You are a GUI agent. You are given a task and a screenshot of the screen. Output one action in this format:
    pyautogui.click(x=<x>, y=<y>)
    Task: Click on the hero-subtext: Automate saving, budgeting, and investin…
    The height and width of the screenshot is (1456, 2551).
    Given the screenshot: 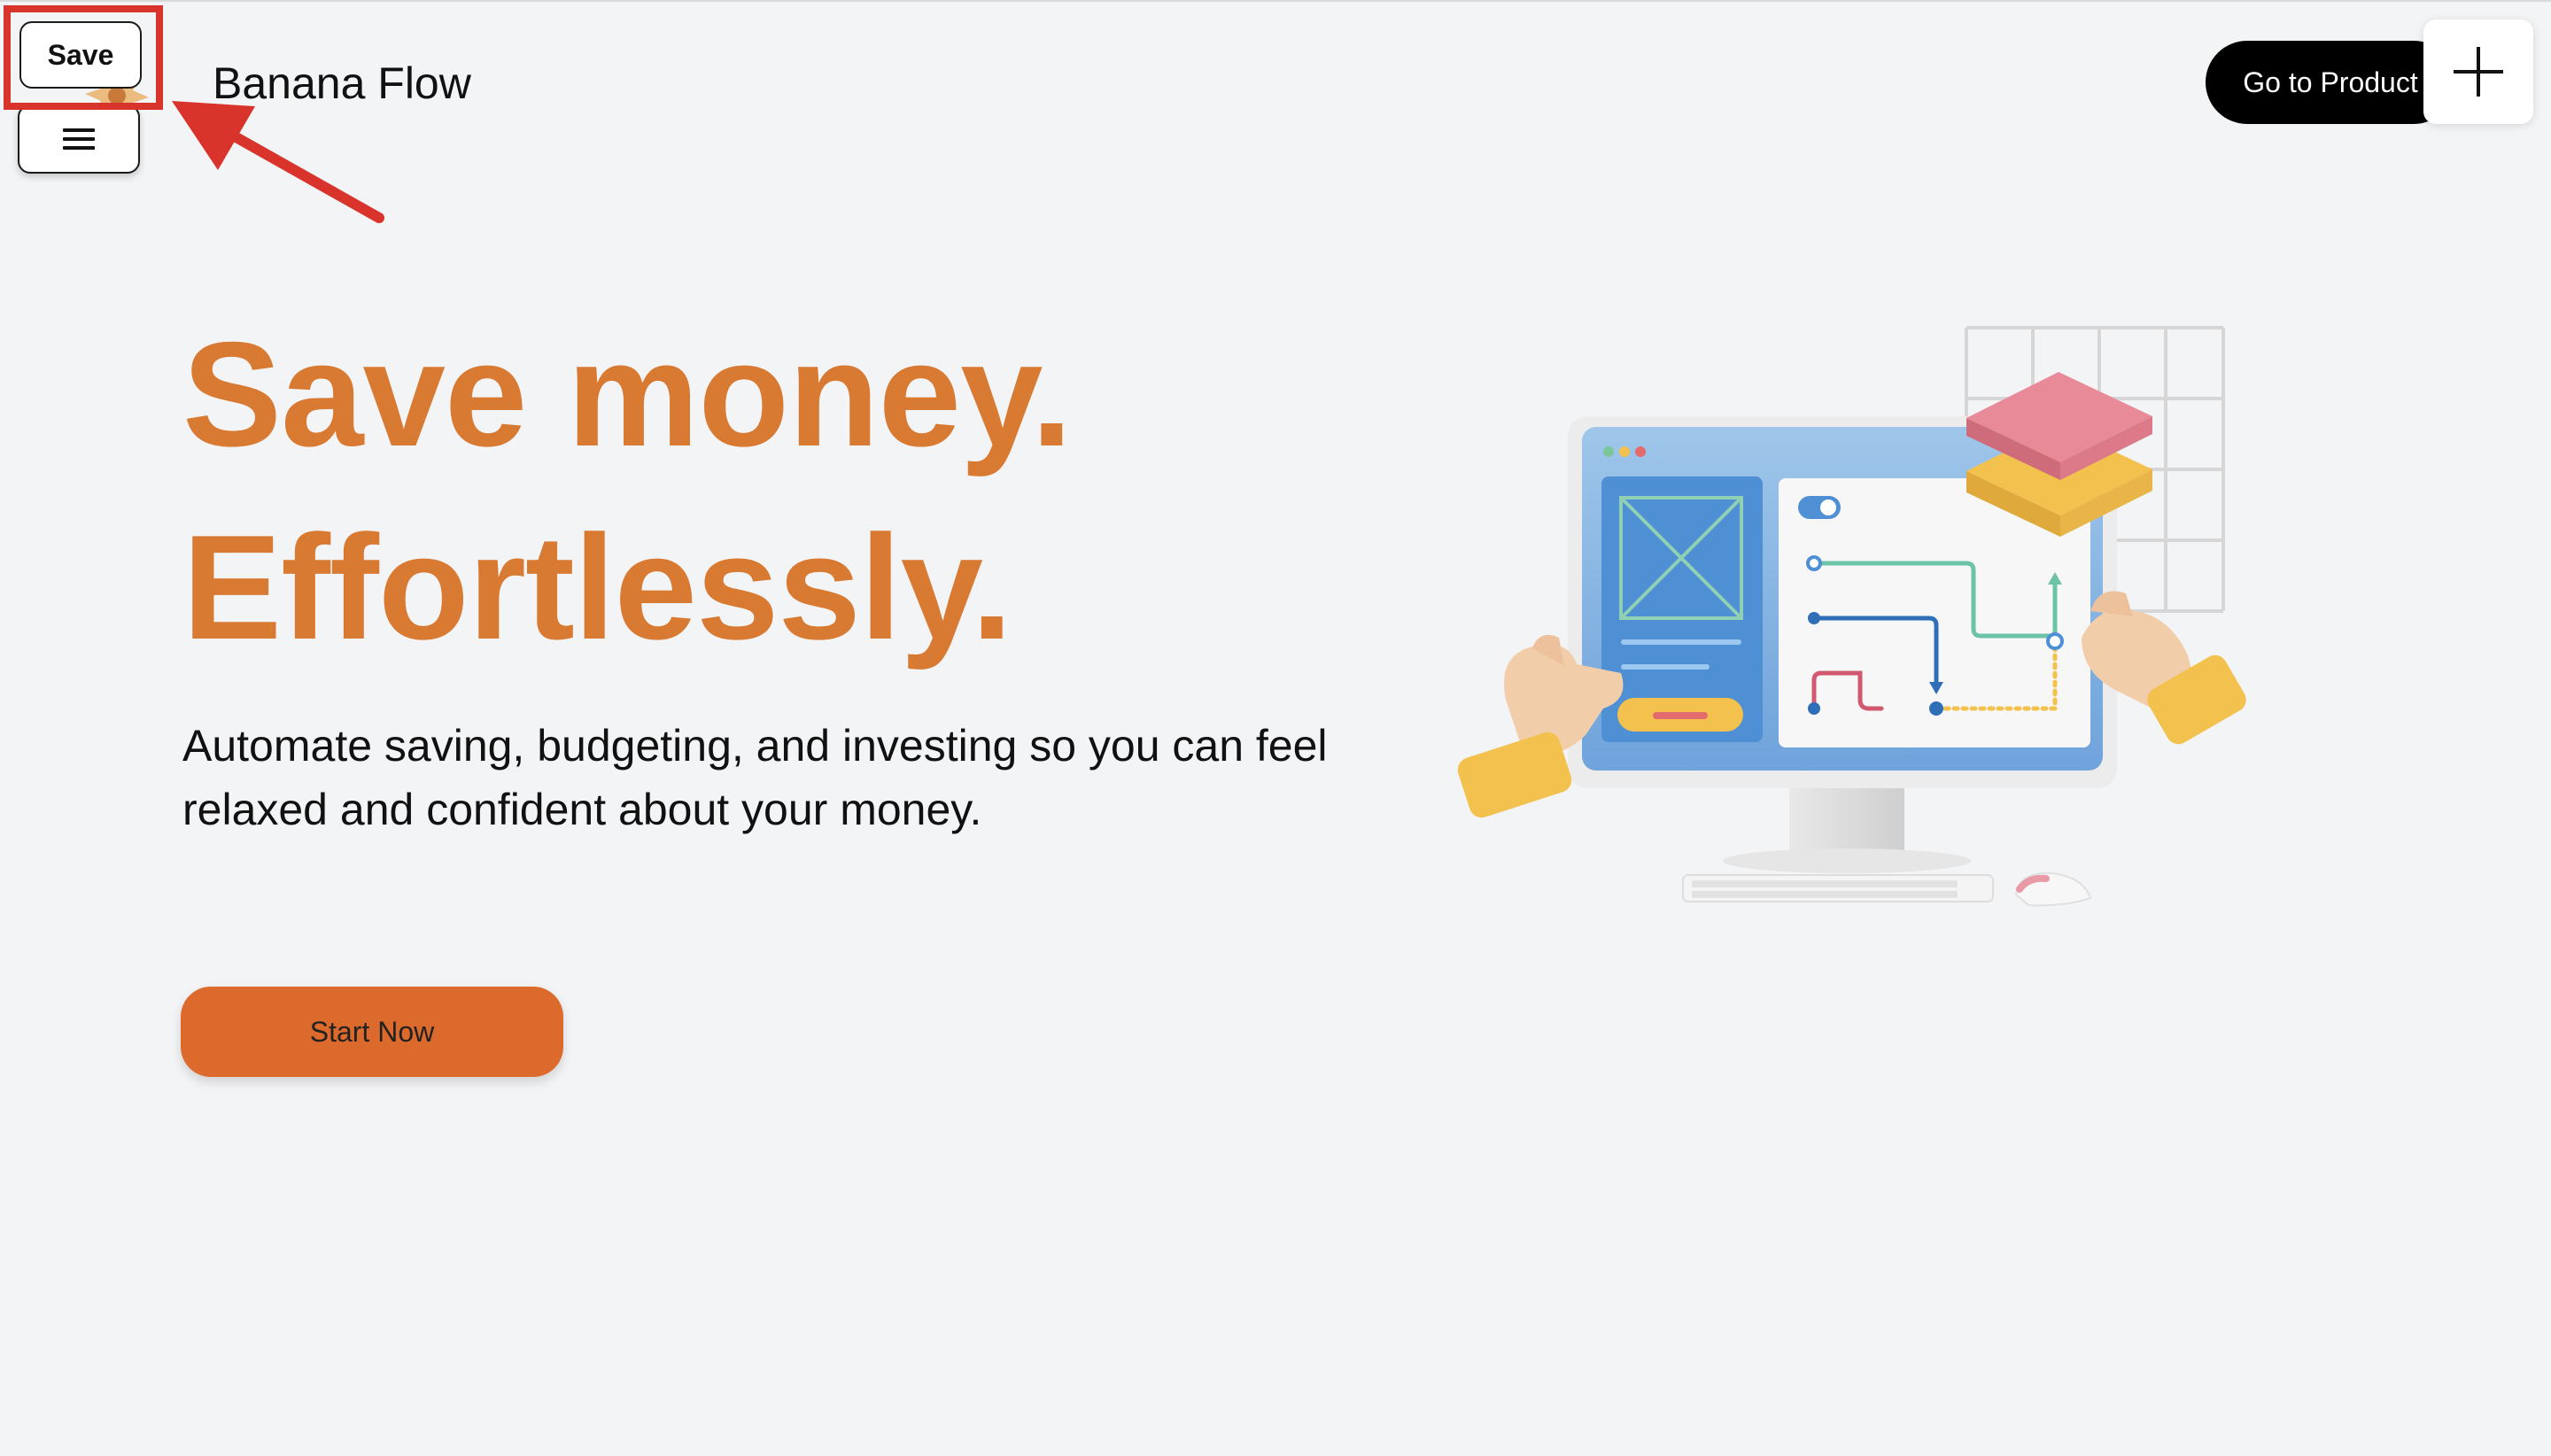 What is the action you would take?
    pyautogui.click(x=755, y=777)
    